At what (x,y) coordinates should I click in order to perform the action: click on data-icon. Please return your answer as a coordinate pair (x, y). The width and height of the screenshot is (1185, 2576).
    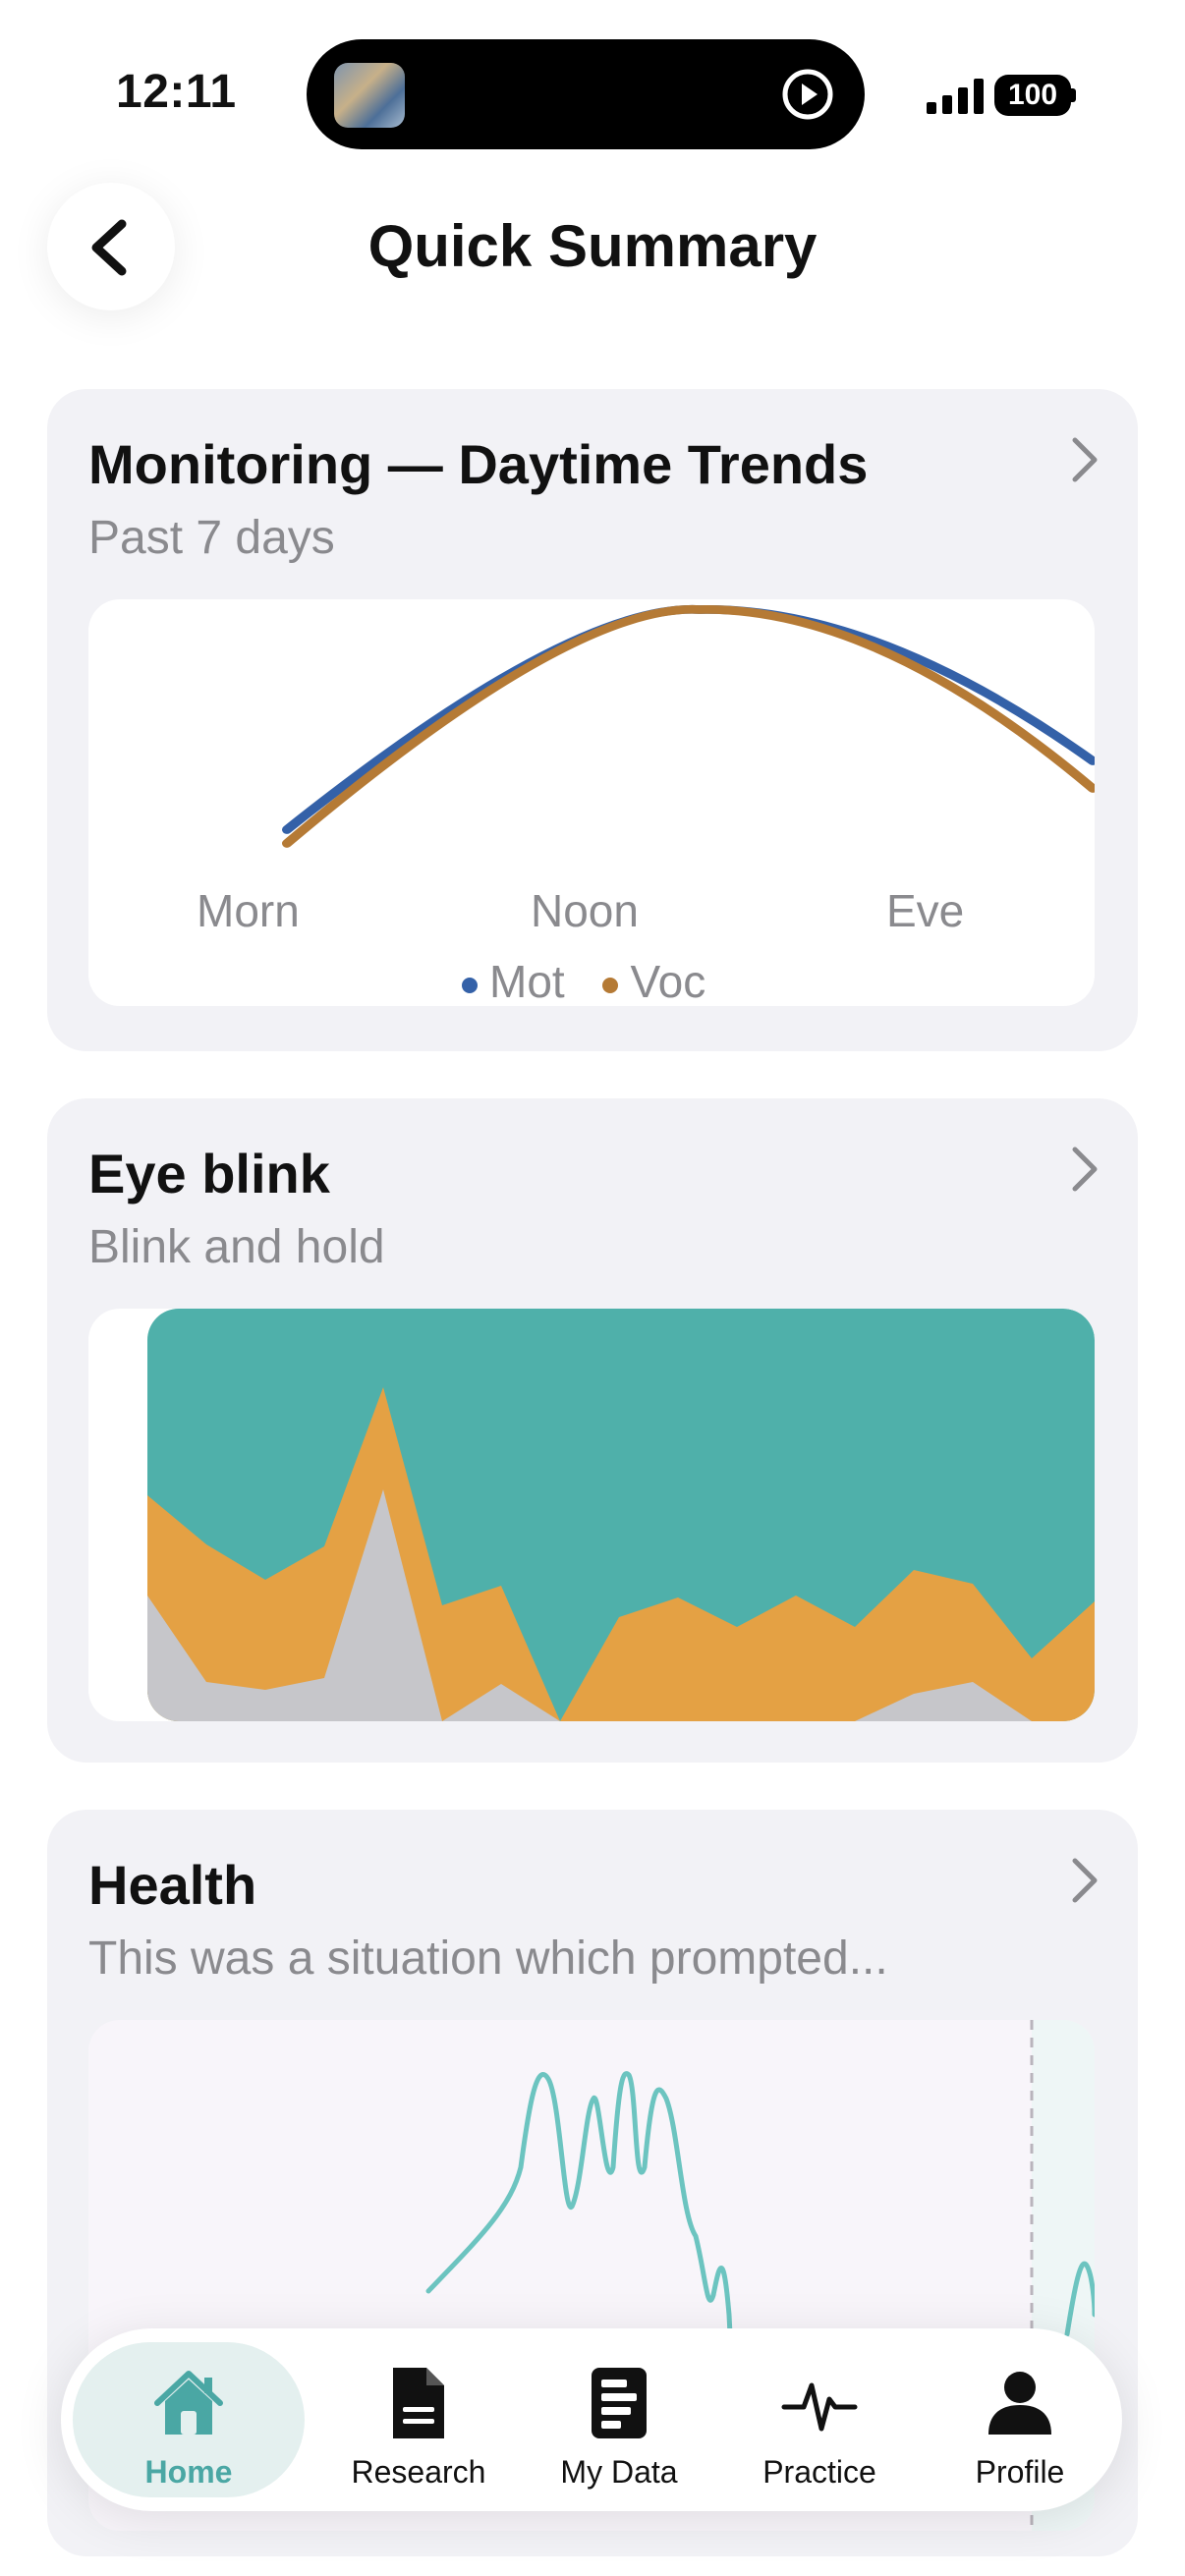
    Looking at the image, I should click on (620, 2403).